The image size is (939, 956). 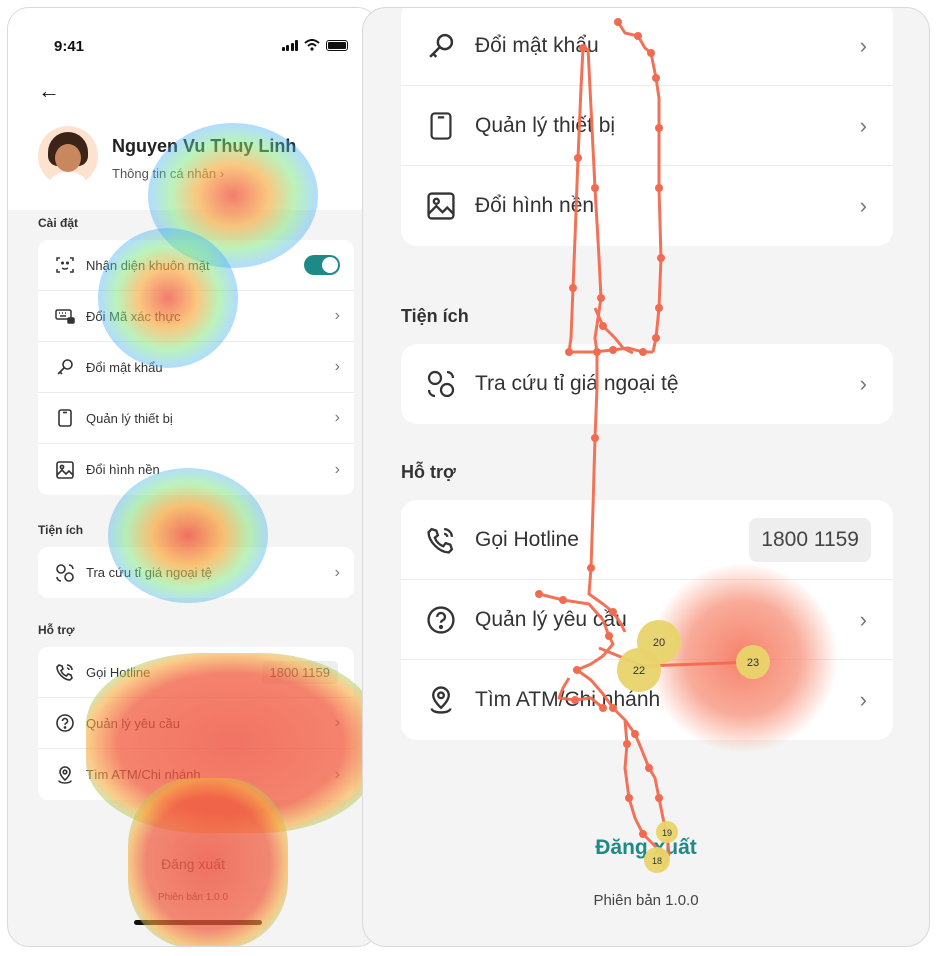 I want to click on battery-icon, so click(x=337, y=45).